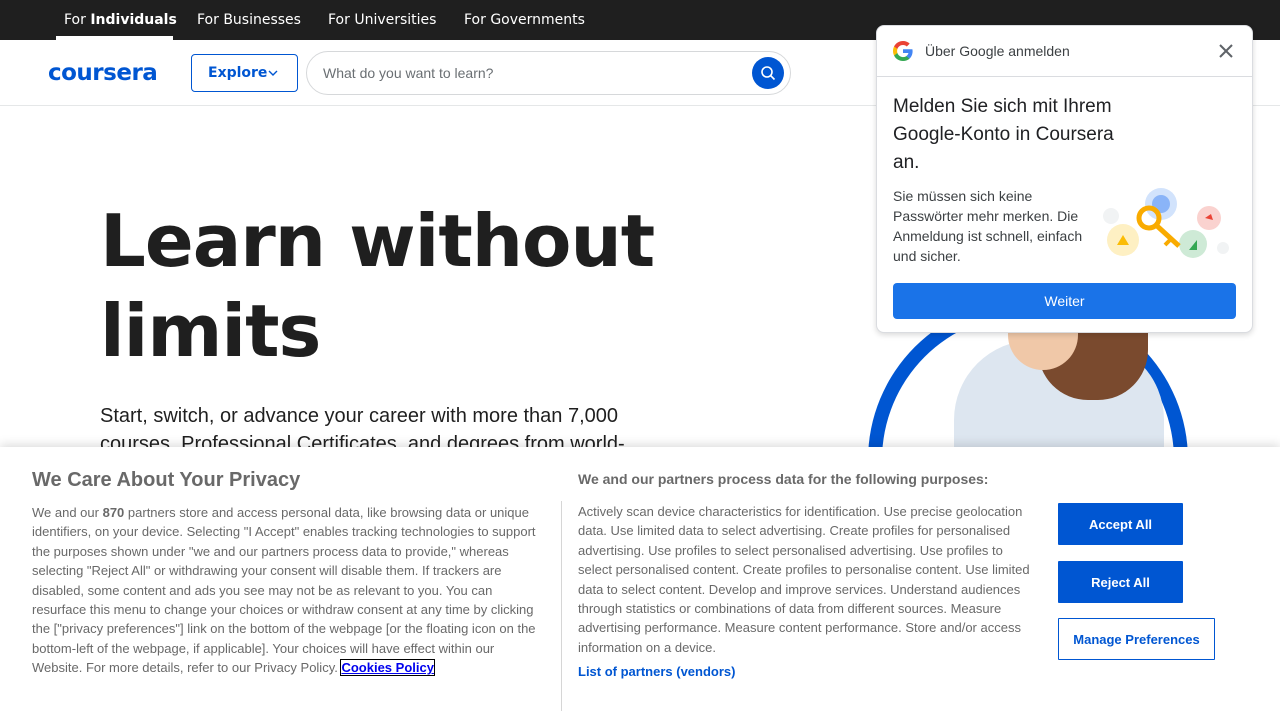  I want to click on search-input, so click(533, 73).